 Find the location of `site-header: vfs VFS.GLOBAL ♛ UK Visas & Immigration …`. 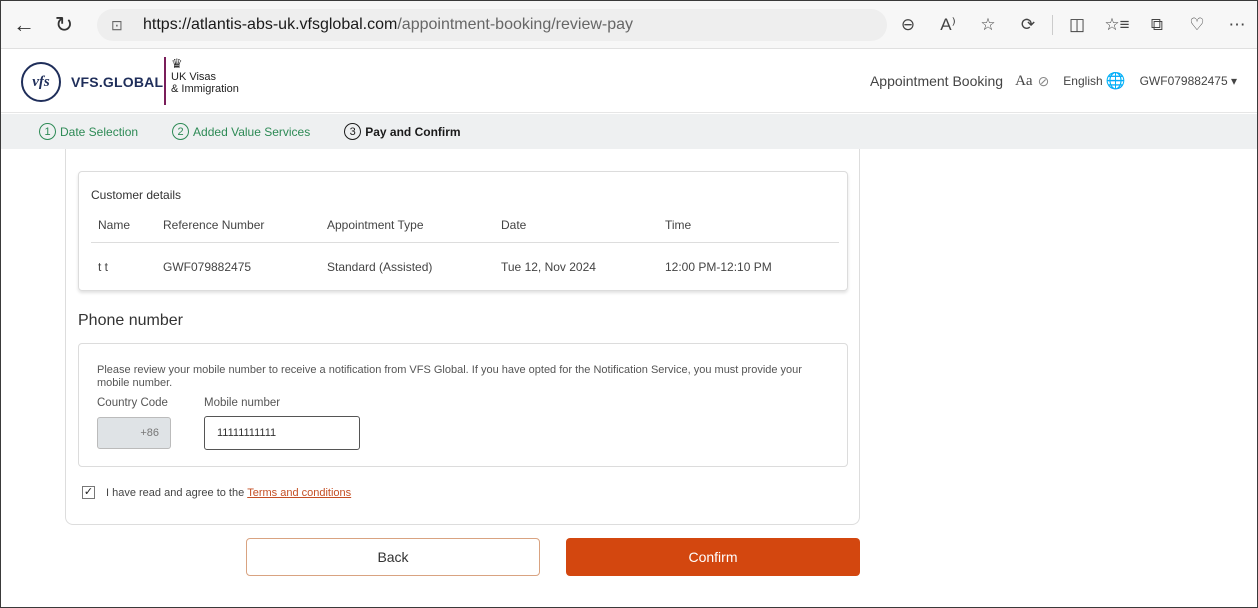

site-header: vfs VFS.GLOBAL ♛ UK Visas & Immigration … is located at coordinates (629, 81).